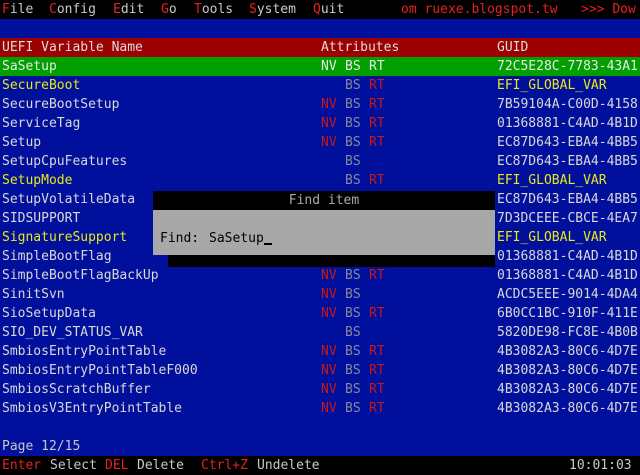 This screenshot has width=640, height=475. What do you see at coordinates (320, 47) in the screenshot?
I see `table-header: UEFI Variable Name Attributes GUID` at bounding box center [320, 47].